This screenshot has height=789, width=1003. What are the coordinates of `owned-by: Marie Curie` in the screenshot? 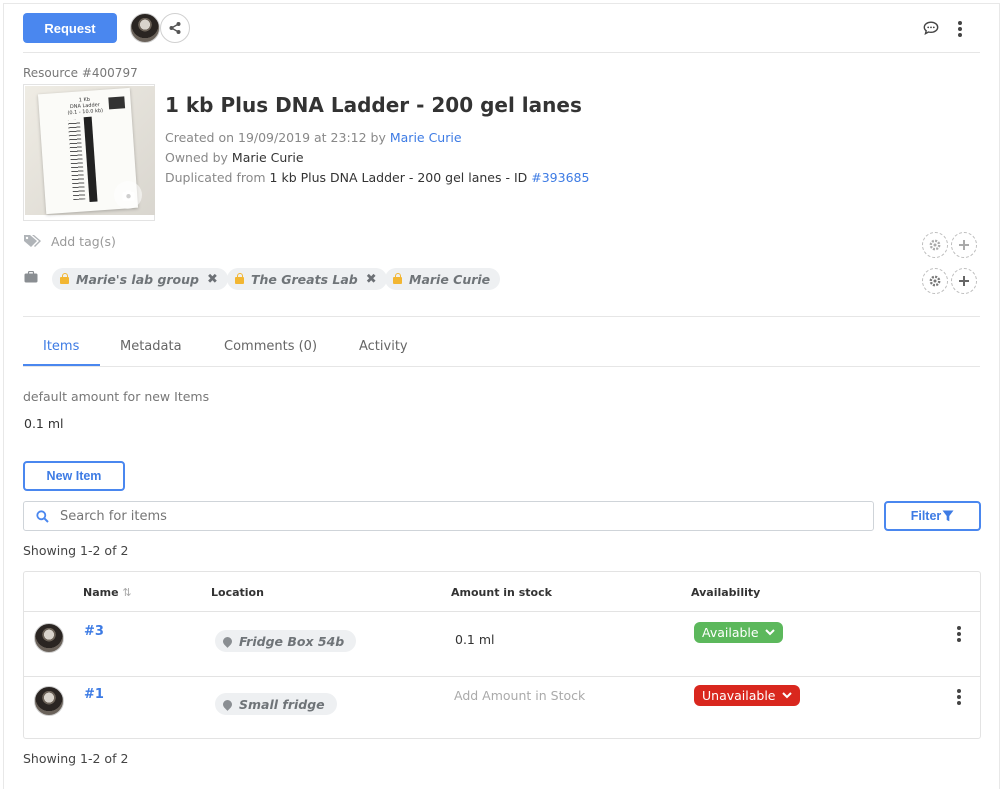 It's located at (267, 157).